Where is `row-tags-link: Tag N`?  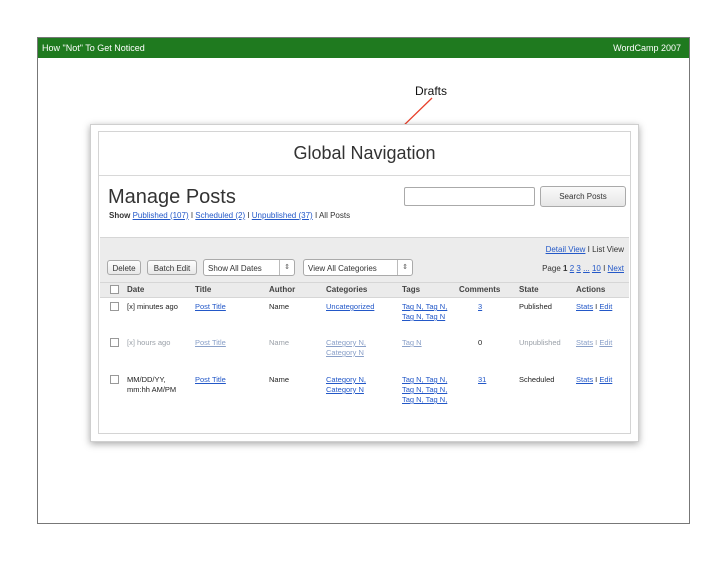 row-tags-link: Tag N is located at coordinates (412, 342).